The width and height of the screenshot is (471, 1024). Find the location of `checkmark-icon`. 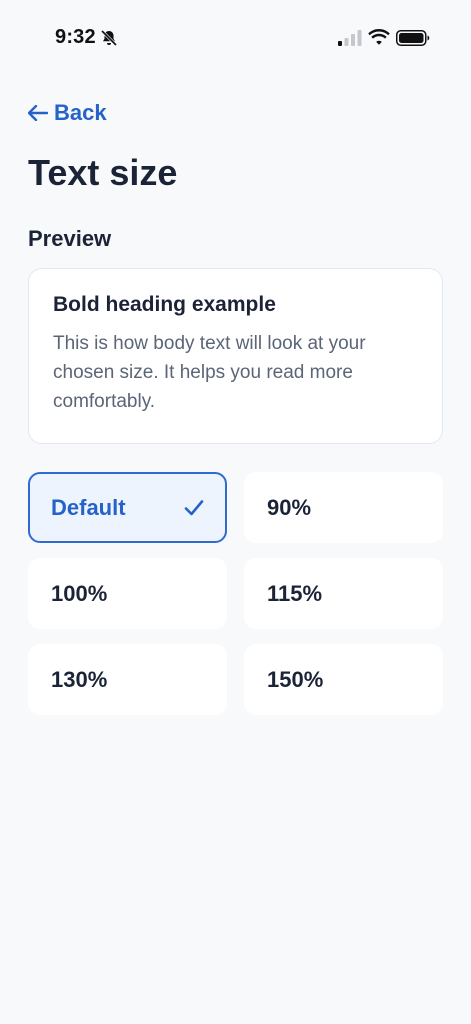

checkmark-icon is located at coordinates (194, 507).